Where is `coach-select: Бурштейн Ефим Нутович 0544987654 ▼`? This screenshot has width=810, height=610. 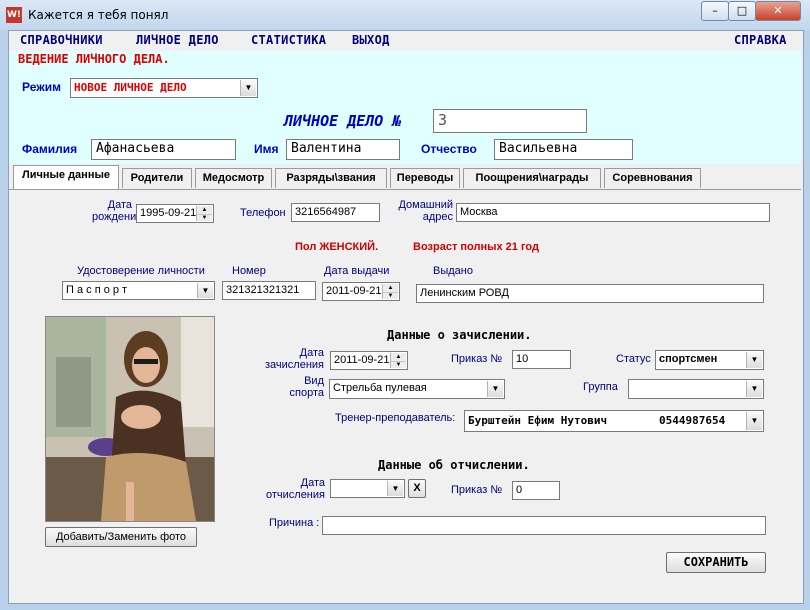
coach-select: Бурштейн Ефим Нутович 0544987654 ▼ is located at coordinates (614, 421).